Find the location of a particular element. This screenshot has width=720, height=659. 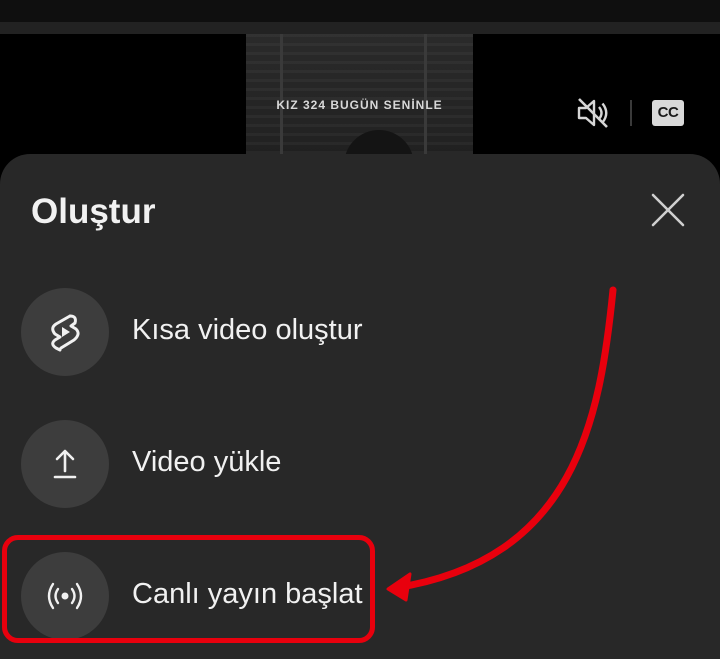

option-label: Kısa video oluştur is located at coordinates (247, 330).